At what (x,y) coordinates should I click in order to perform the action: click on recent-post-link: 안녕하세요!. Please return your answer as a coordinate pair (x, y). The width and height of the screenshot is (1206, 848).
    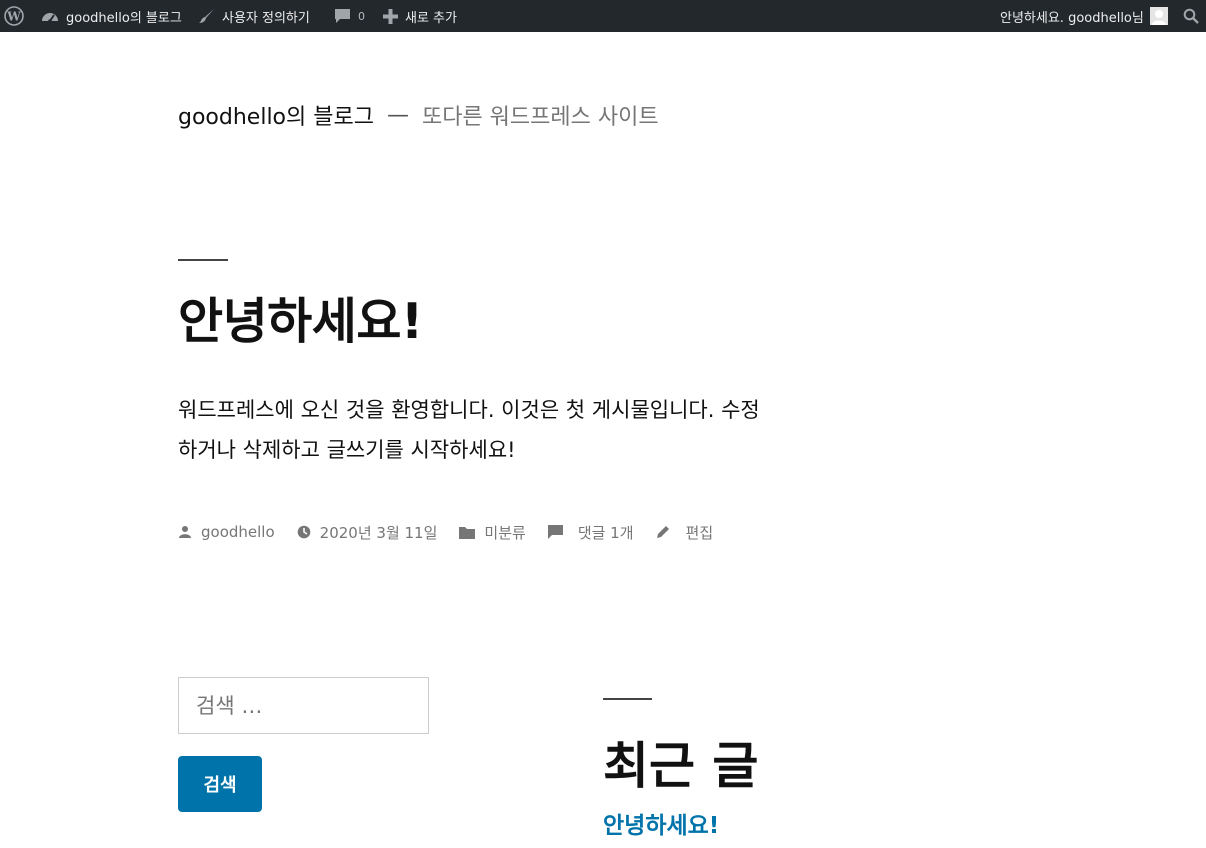
    Looking at the image, I should click on (661, 823).